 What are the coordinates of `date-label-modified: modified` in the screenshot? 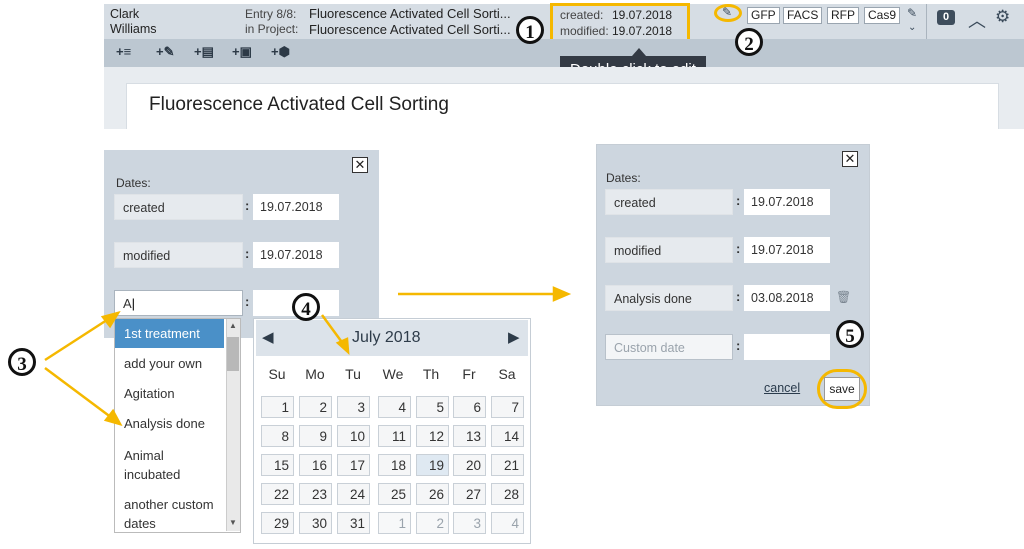 It's located at (669, 250).